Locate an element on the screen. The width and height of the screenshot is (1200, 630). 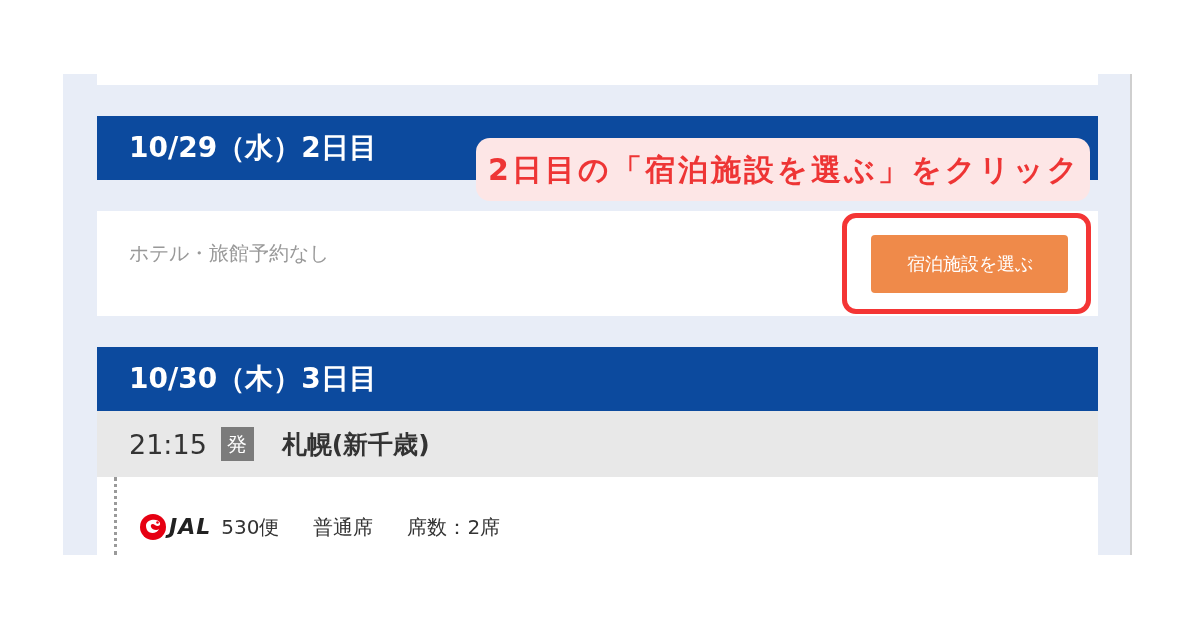
select-accommodation-button: 宿泊施設を選ぶ is located at coordinates (969, 264).